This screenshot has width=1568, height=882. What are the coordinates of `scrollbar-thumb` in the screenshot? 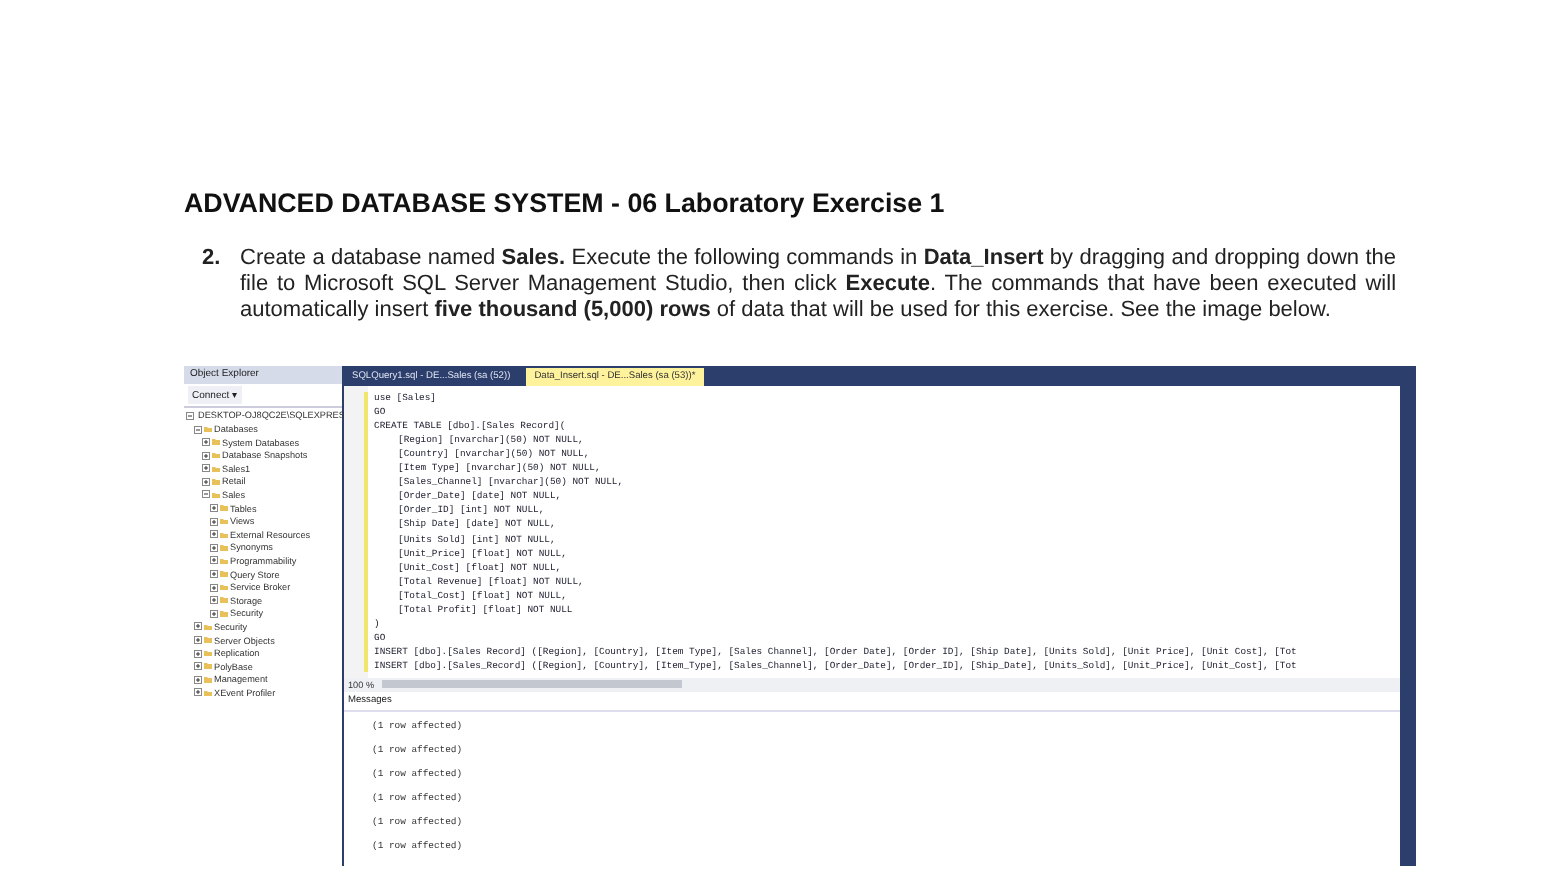 It's located at (532, 684).